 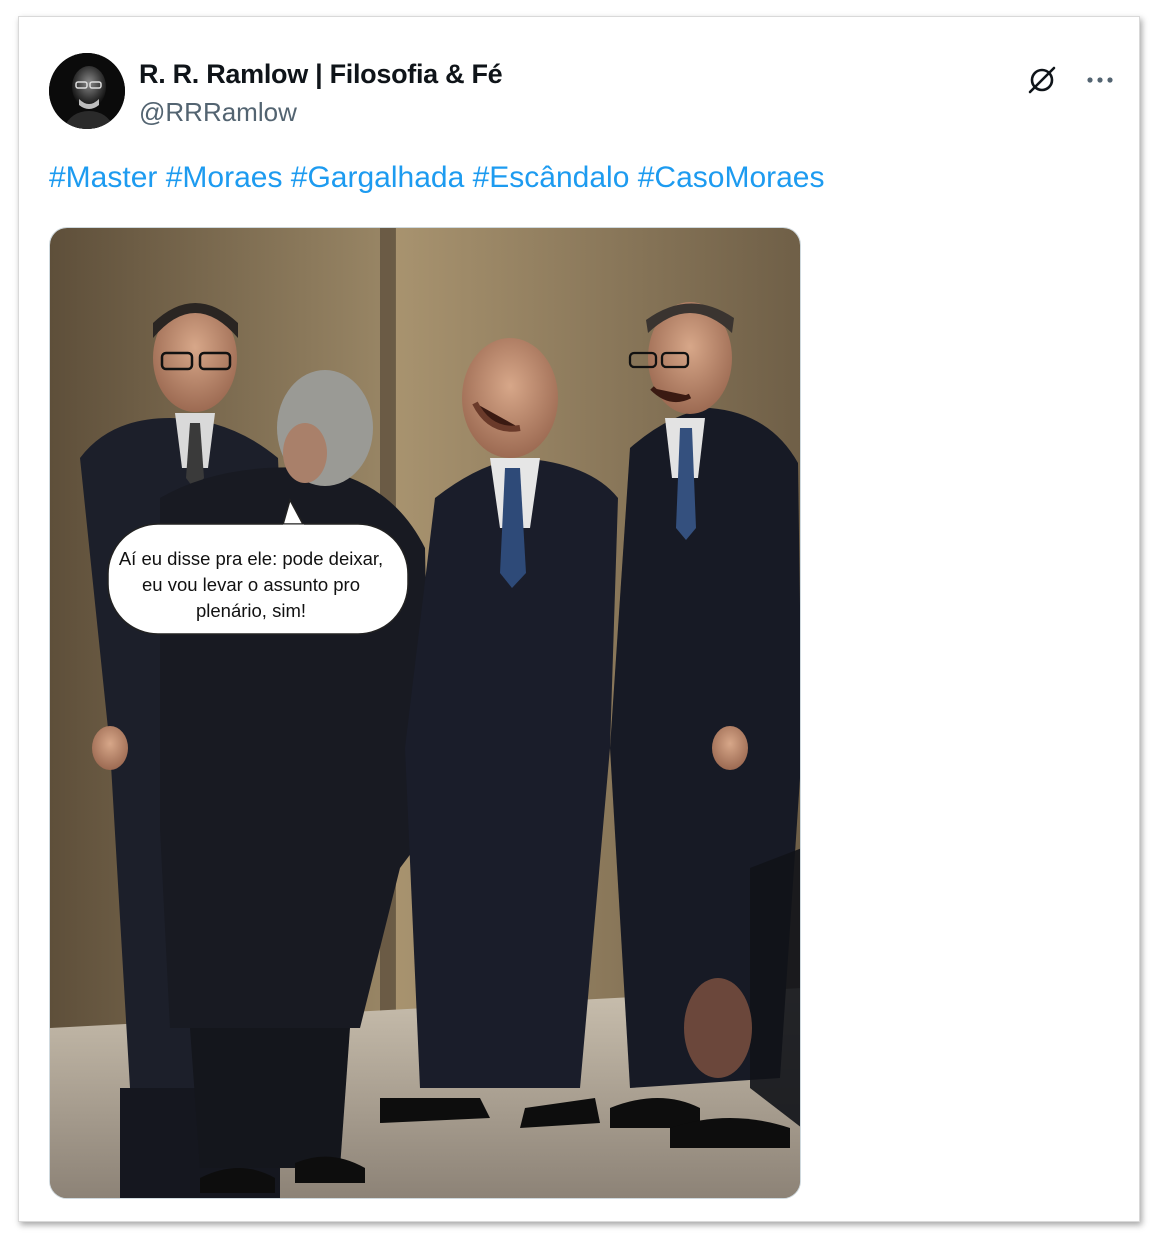 I want to click on hashtag-link: #CasoMoraes, so click(x=731, y=177).